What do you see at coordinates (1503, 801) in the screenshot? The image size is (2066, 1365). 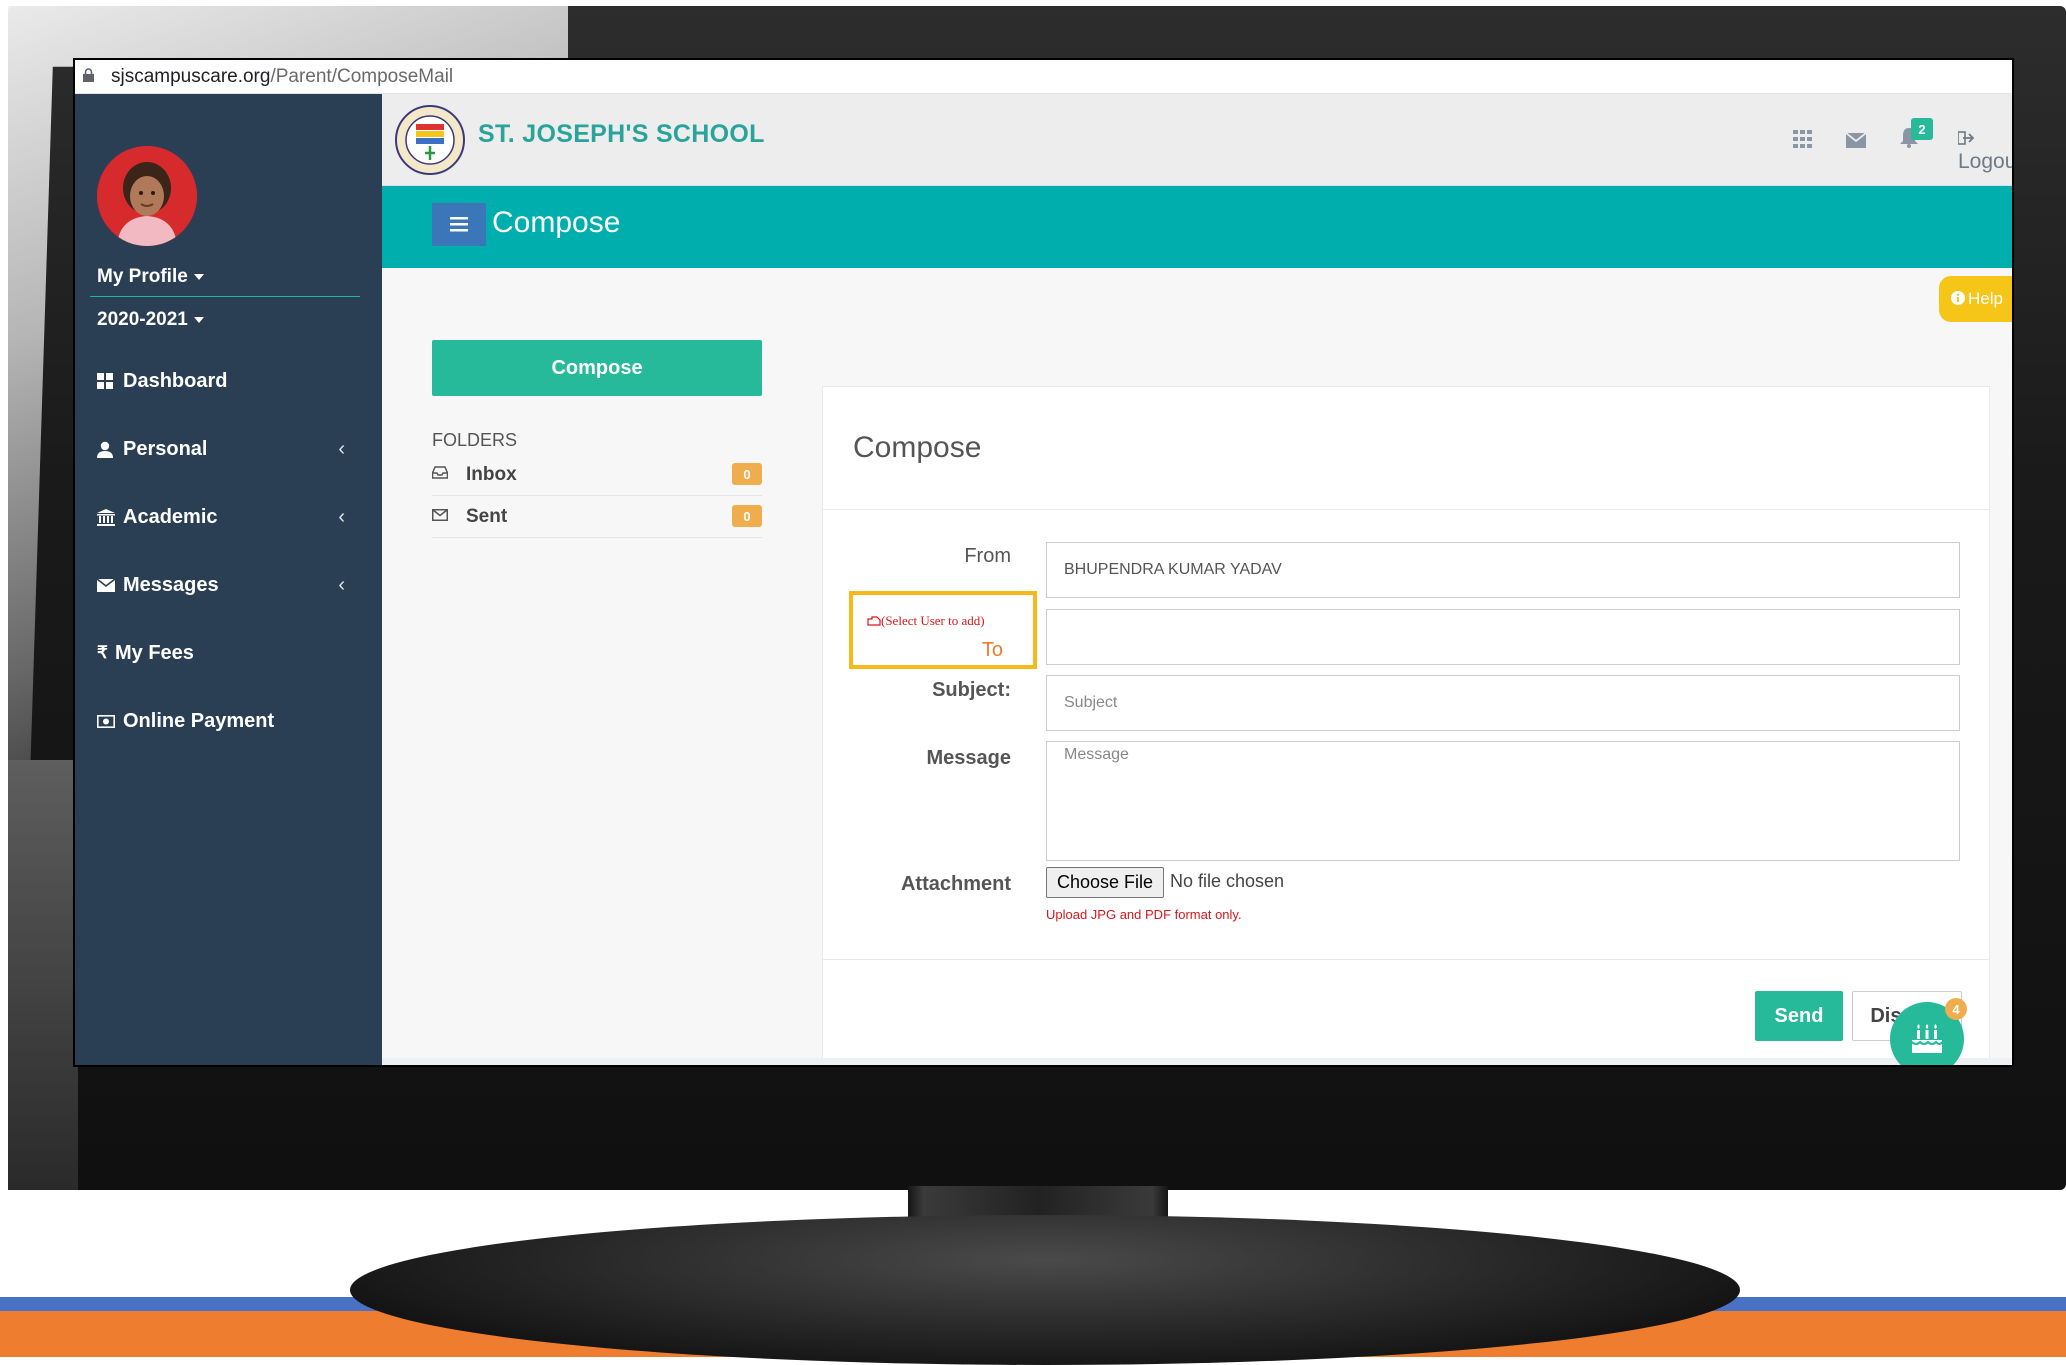 I see `message-textarea: Message` at bounding box center [1503, 801].